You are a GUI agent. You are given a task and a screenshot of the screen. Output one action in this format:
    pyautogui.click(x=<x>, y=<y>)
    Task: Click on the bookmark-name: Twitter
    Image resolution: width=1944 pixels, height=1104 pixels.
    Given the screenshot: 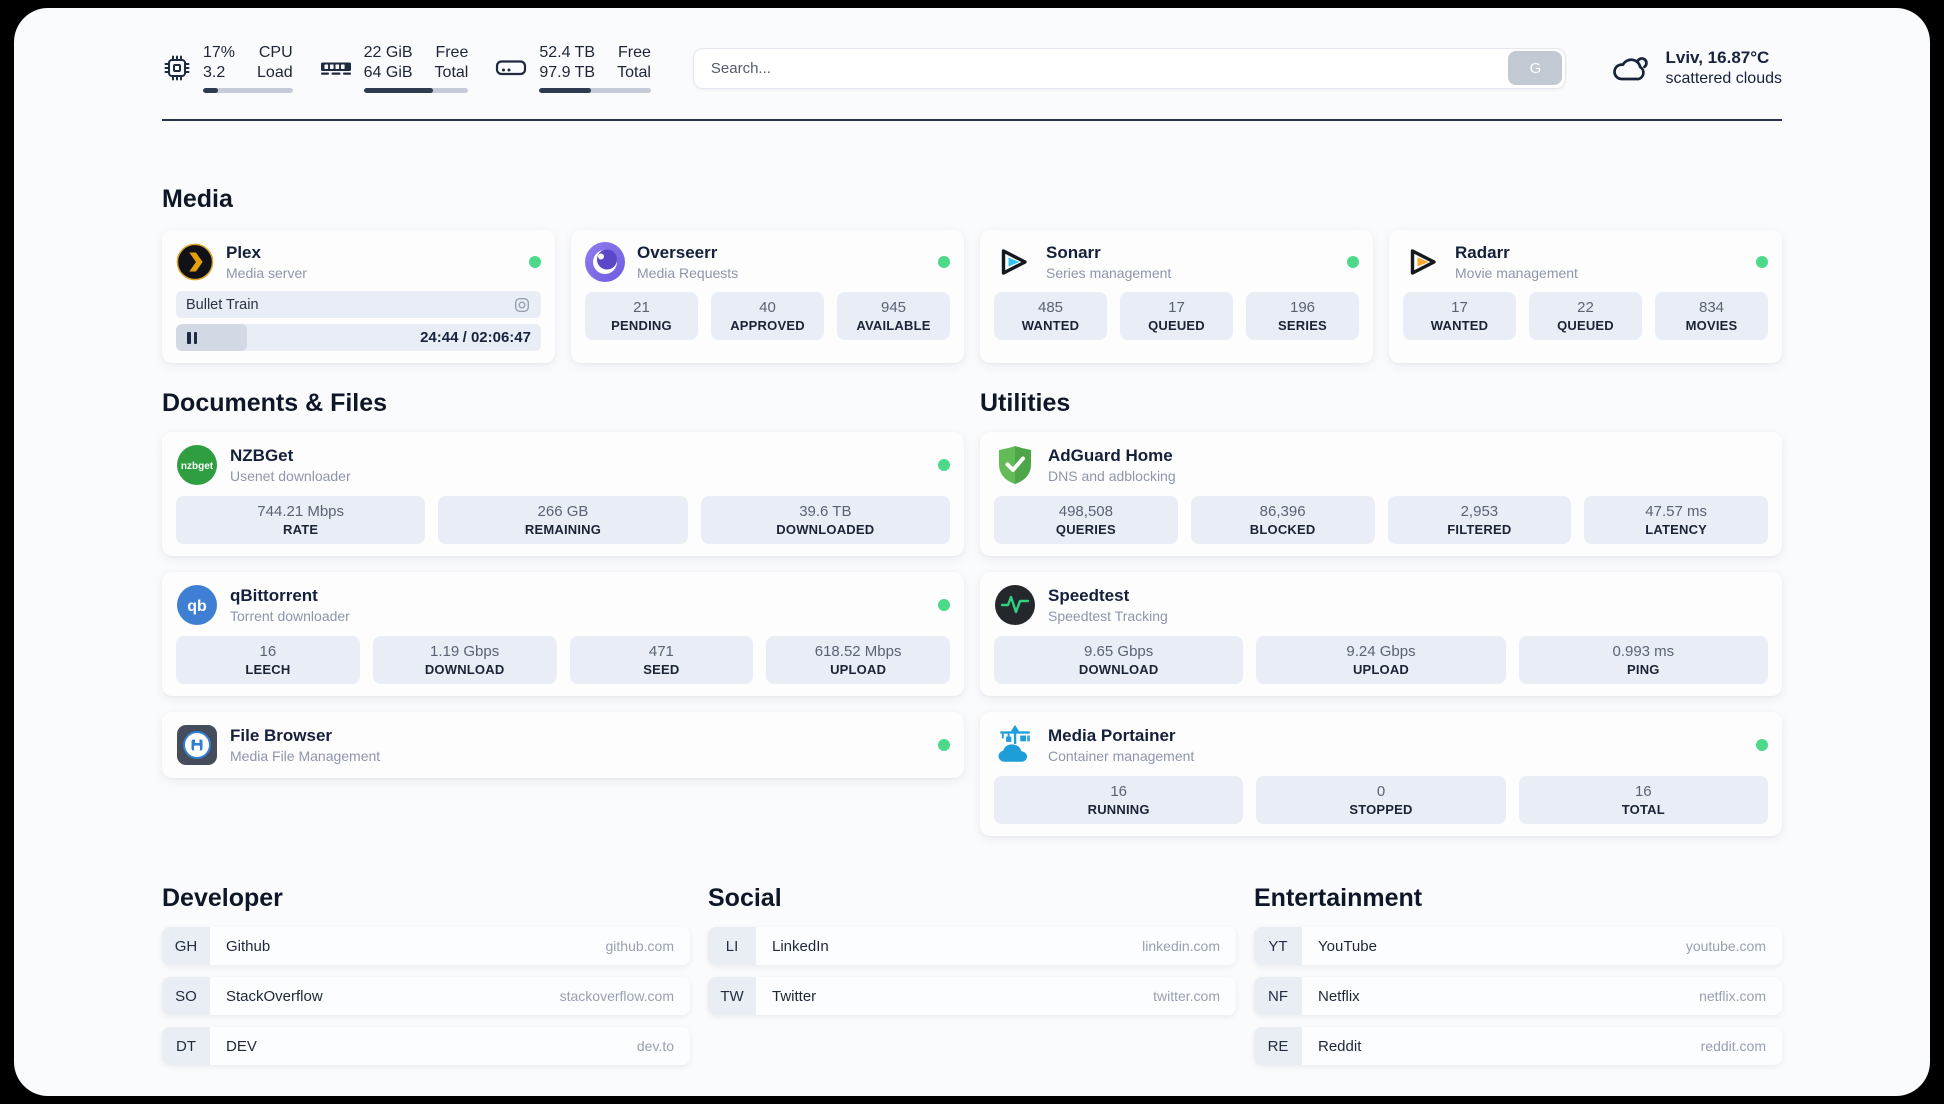 What is the action you would take?
    pyautogui.click(x=794, y=996)
    